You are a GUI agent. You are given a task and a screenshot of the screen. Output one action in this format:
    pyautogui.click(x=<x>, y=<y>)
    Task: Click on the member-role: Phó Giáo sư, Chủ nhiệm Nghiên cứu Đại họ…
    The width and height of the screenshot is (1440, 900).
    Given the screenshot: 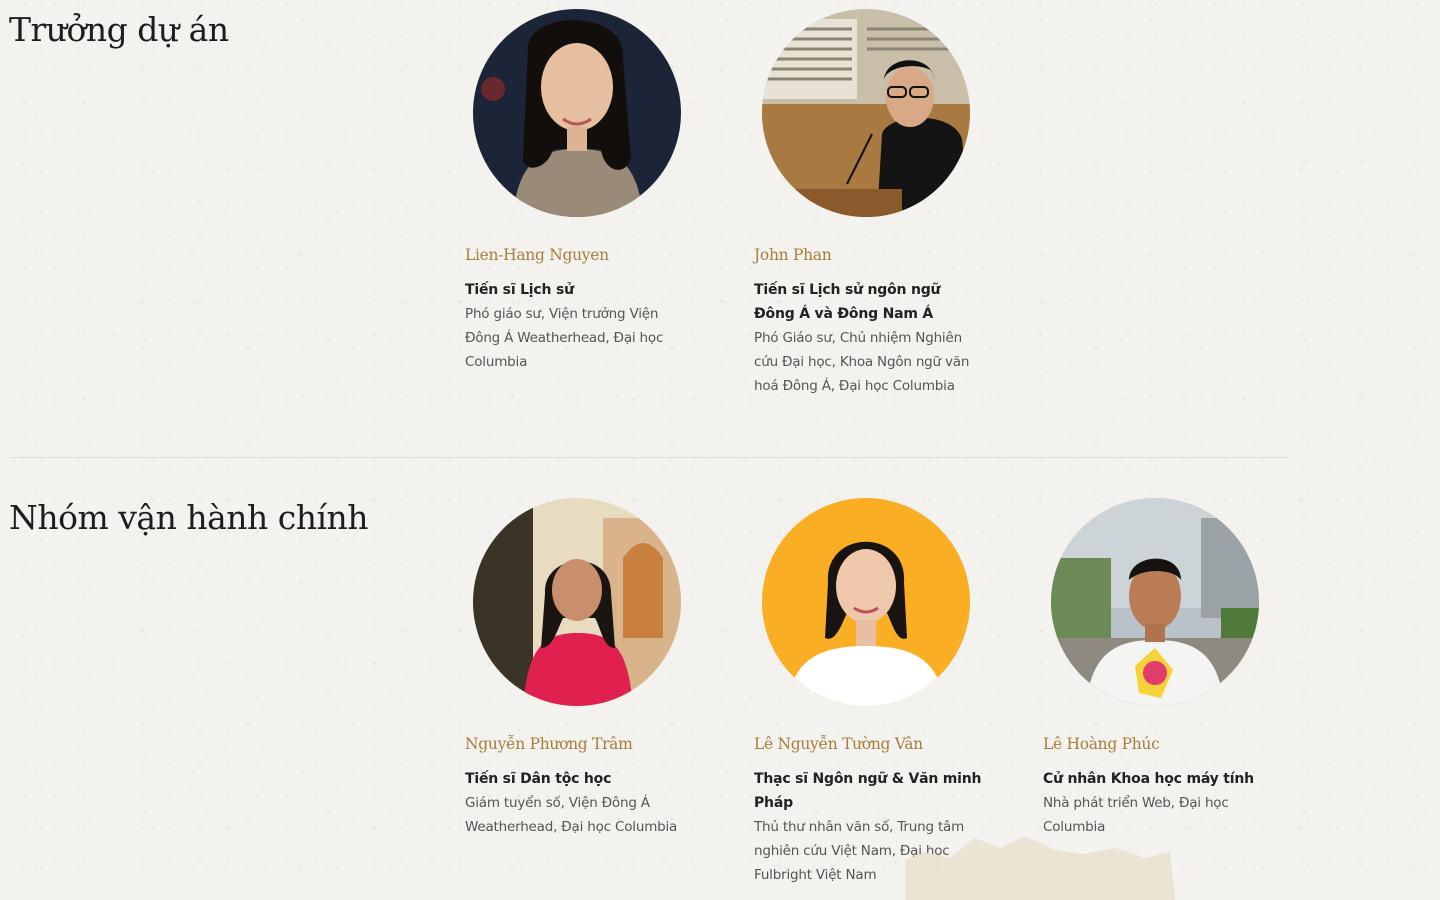 What is the action you would take?
    pyautogui.click(x=862, y=362)
    